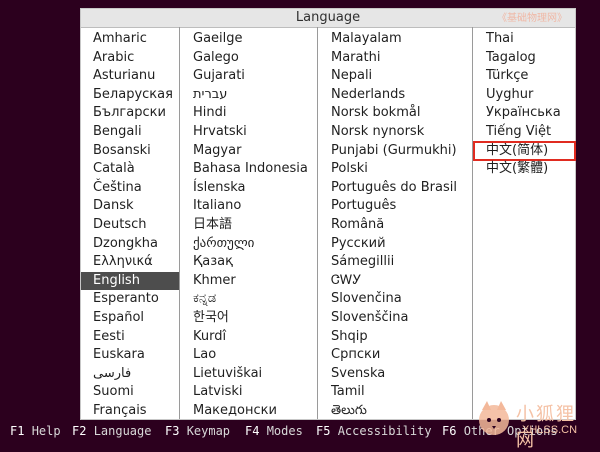 This screenshot has height=452, width=600. I want to click on fkey-key: F6, so click(449, 431).